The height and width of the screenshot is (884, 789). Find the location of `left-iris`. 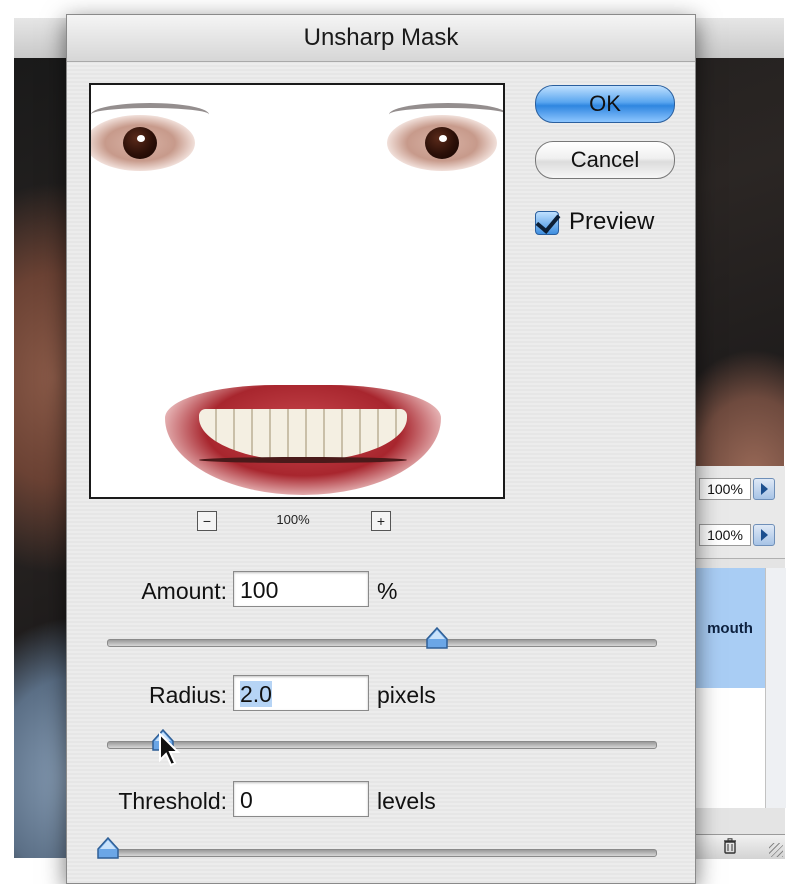

left-iris is located at coordinates (140, 143).